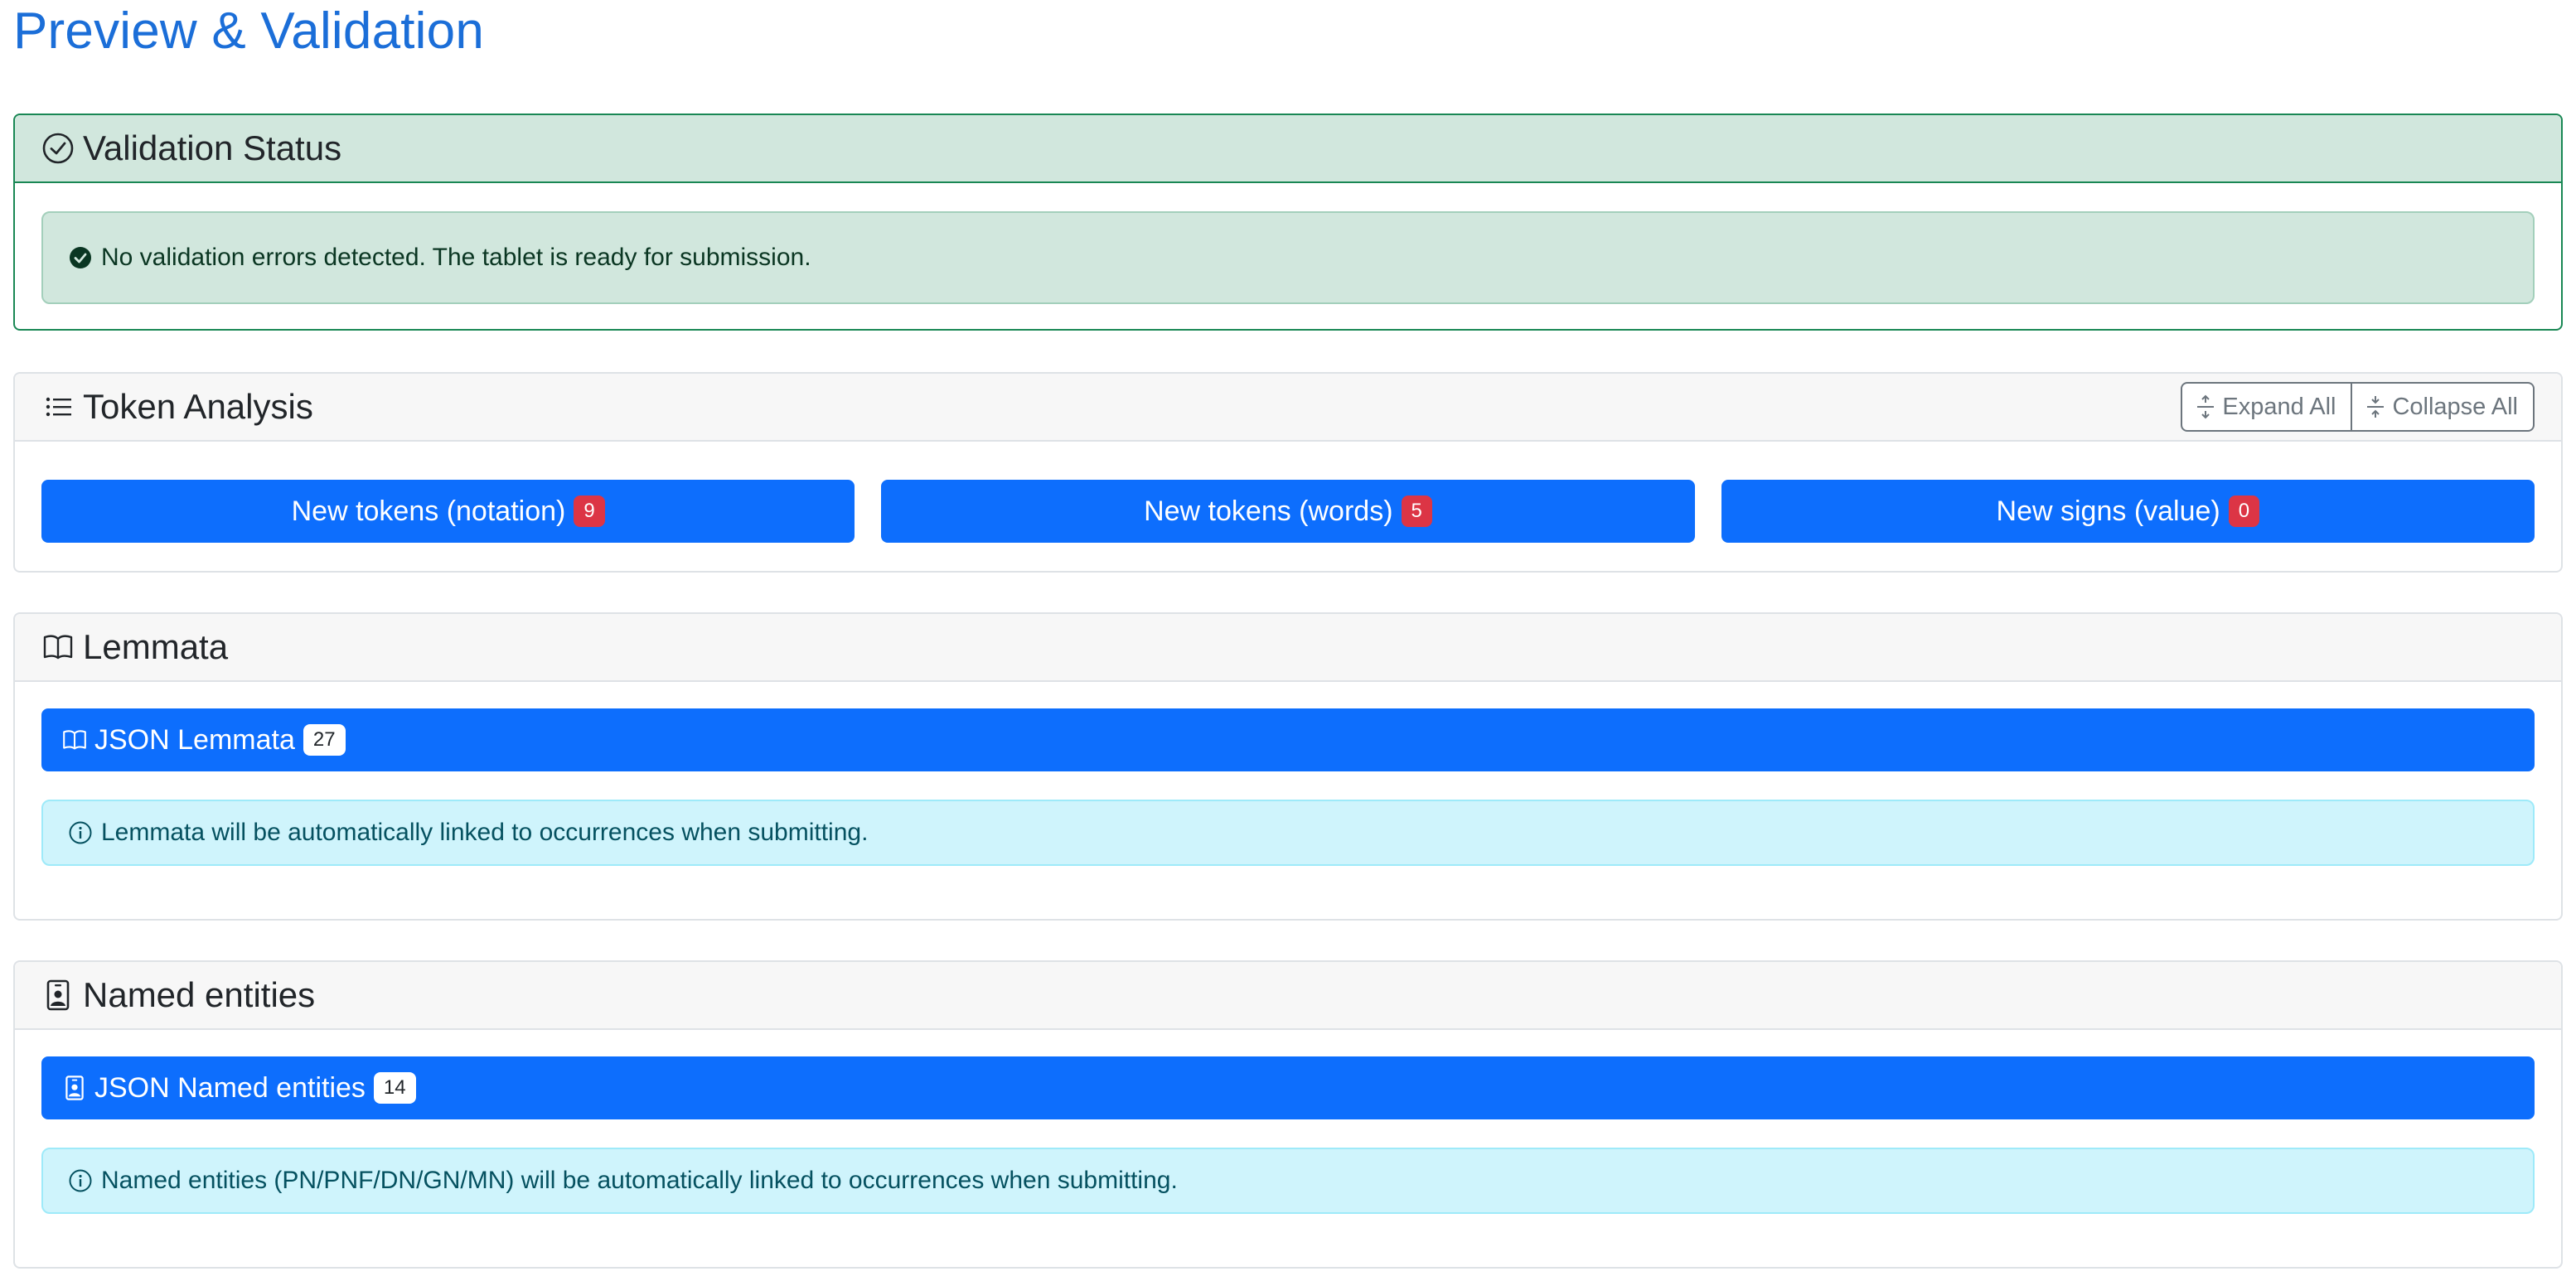 This screenshot has height=1281, width=2576. I want to click on validation-status-header: Validation Status, so click(1288, 149).